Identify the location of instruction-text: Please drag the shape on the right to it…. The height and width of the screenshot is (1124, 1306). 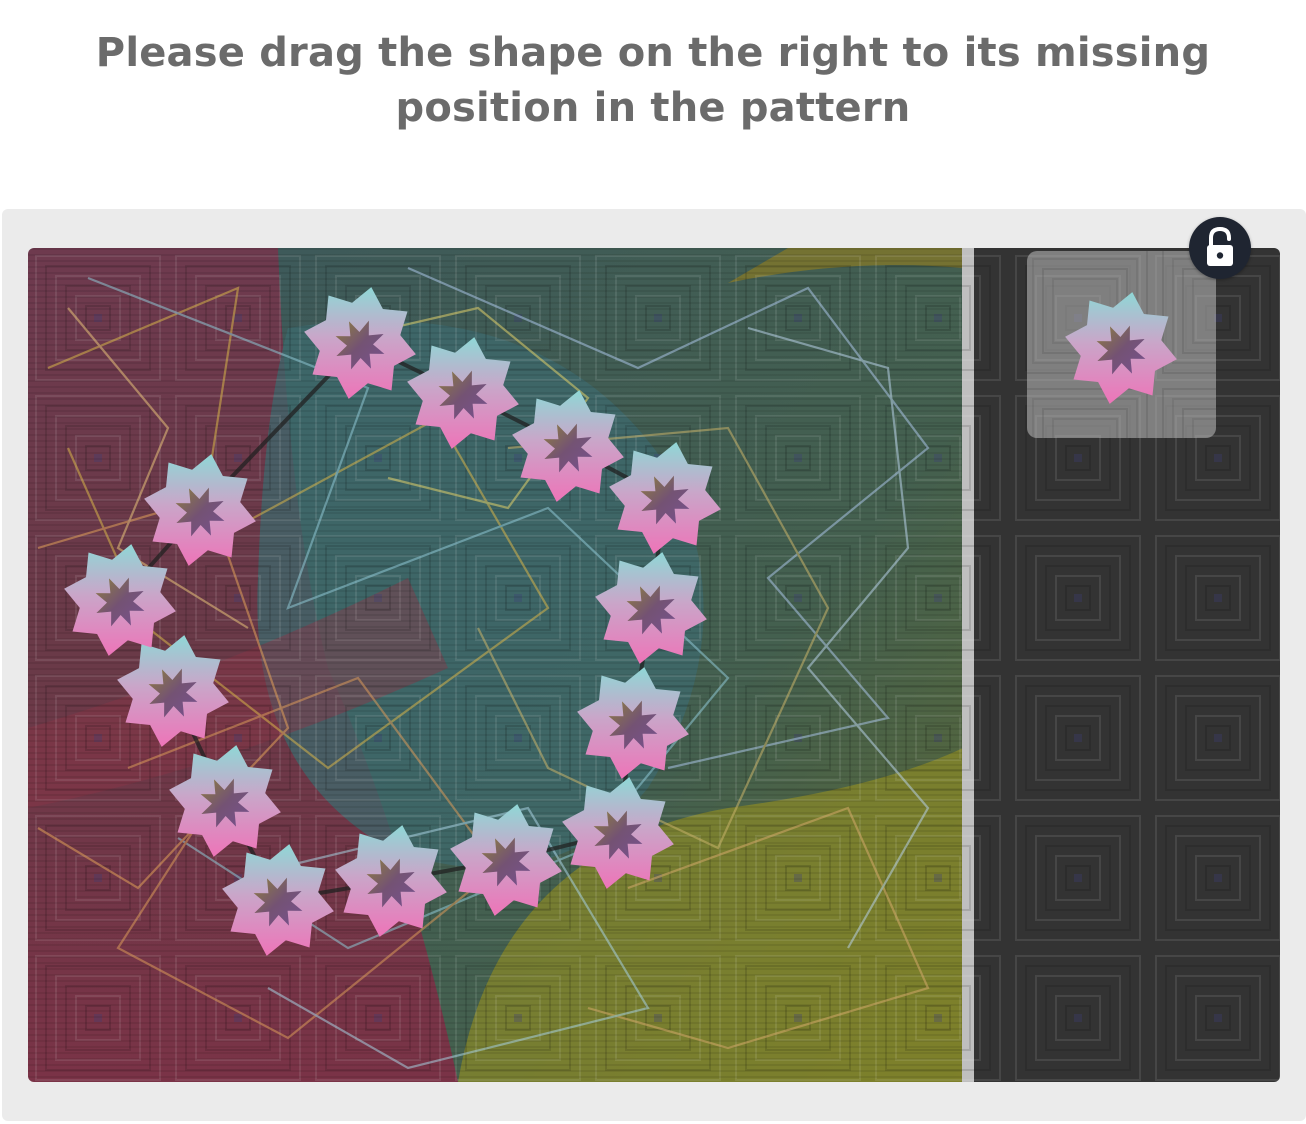
(653, 80).